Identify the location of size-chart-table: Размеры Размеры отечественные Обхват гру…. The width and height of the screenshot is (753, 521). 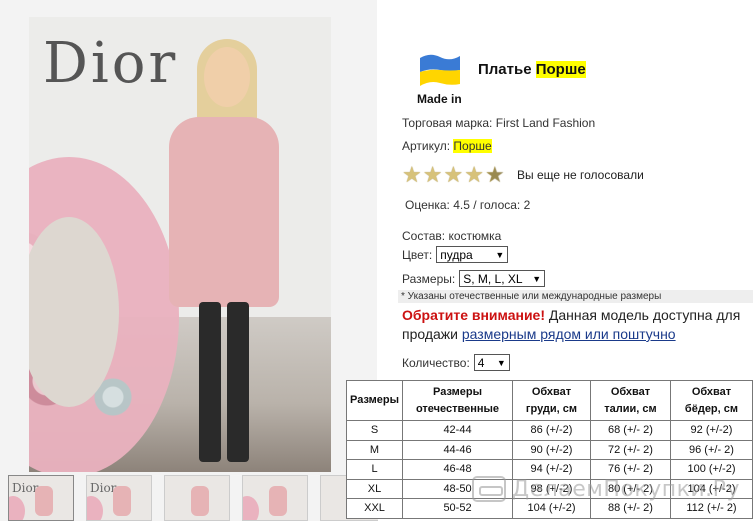
(549, 449).